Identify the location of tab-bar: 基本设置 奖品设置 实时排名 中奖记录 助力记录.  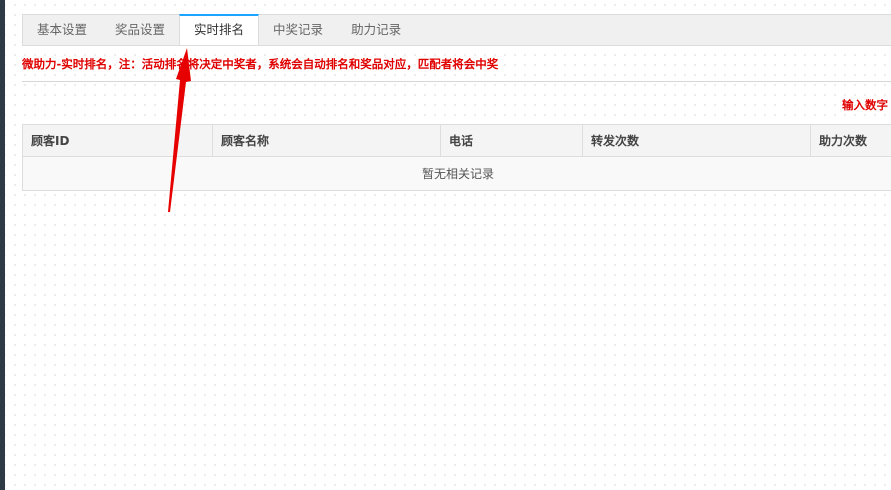
(456, 30).